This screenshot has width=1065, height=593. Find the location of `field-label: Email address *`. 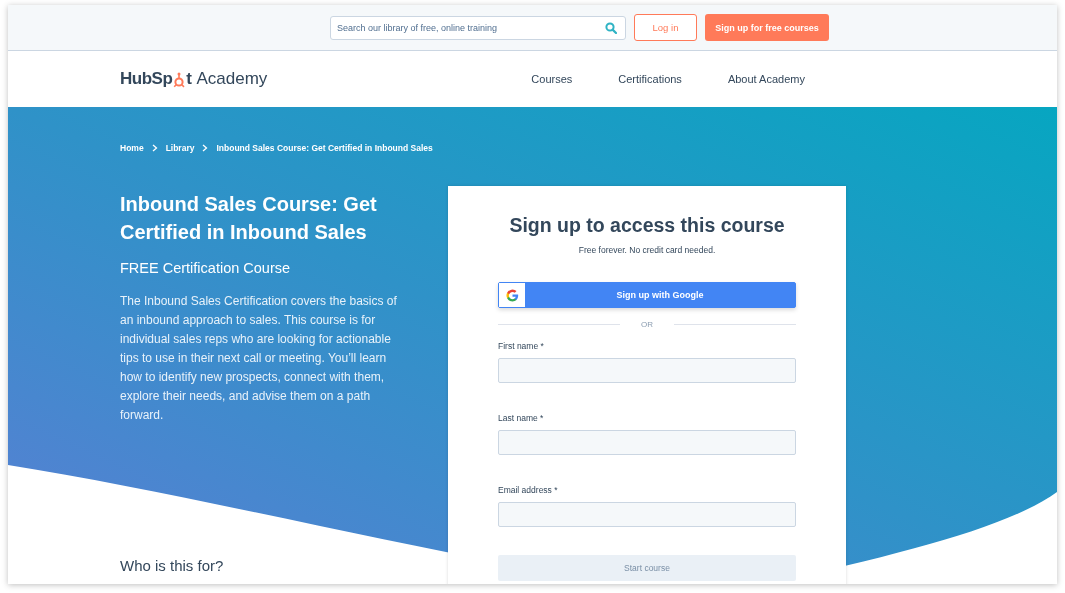

field-label: Email address * is located at coordinates (528, 490).